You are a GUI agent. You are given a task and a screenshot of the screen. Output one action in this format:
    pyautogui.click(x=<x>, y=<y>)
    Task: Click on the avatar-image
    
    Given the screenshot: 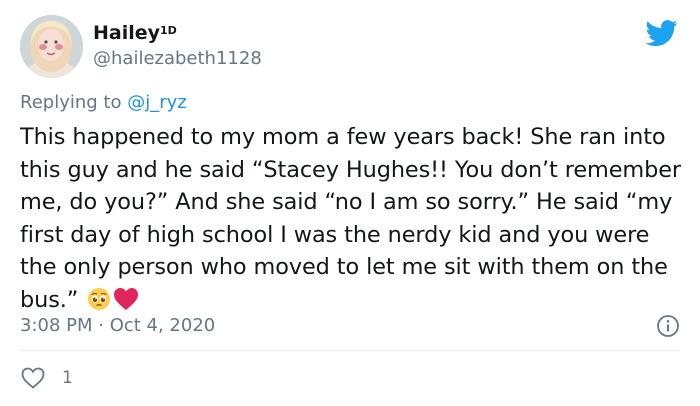 What is the action you would take?
    pyautogui.click(x=51, y=46)
    